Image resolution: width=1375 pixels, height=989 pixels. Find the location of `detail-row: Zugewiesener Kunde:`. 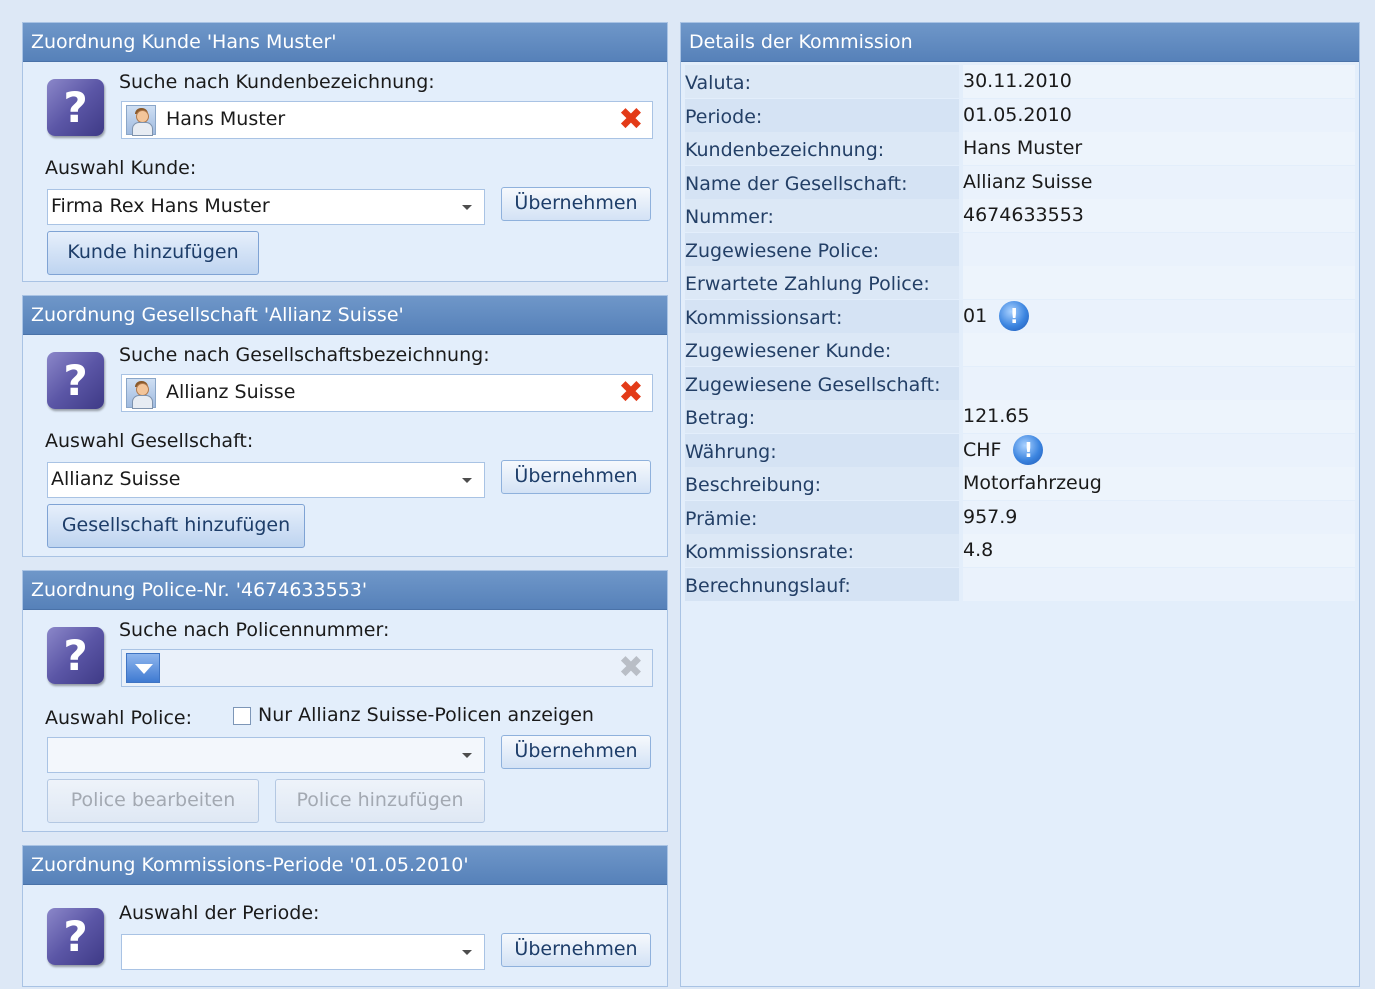

detail-row: Zugewiesener Kunde: is located at coordinates (1019, 349).